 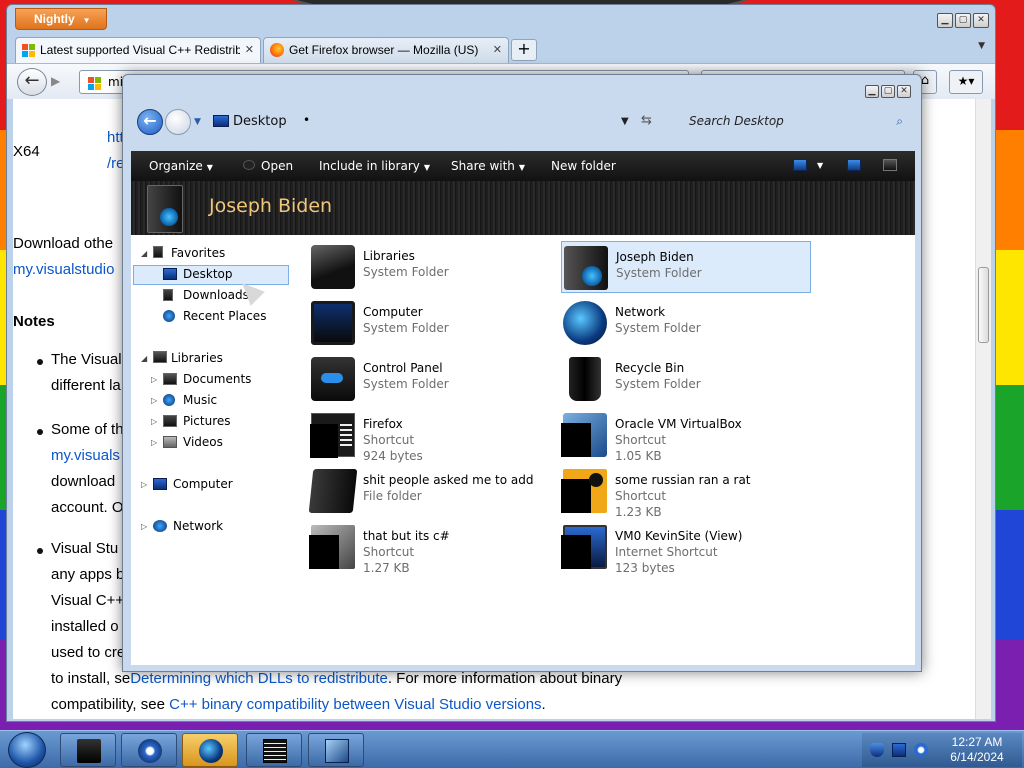 What do you see at coordinates (434, 323) in the screenshot?
I see `file-item: Computer System Folder` at bounding box center [434, 323].